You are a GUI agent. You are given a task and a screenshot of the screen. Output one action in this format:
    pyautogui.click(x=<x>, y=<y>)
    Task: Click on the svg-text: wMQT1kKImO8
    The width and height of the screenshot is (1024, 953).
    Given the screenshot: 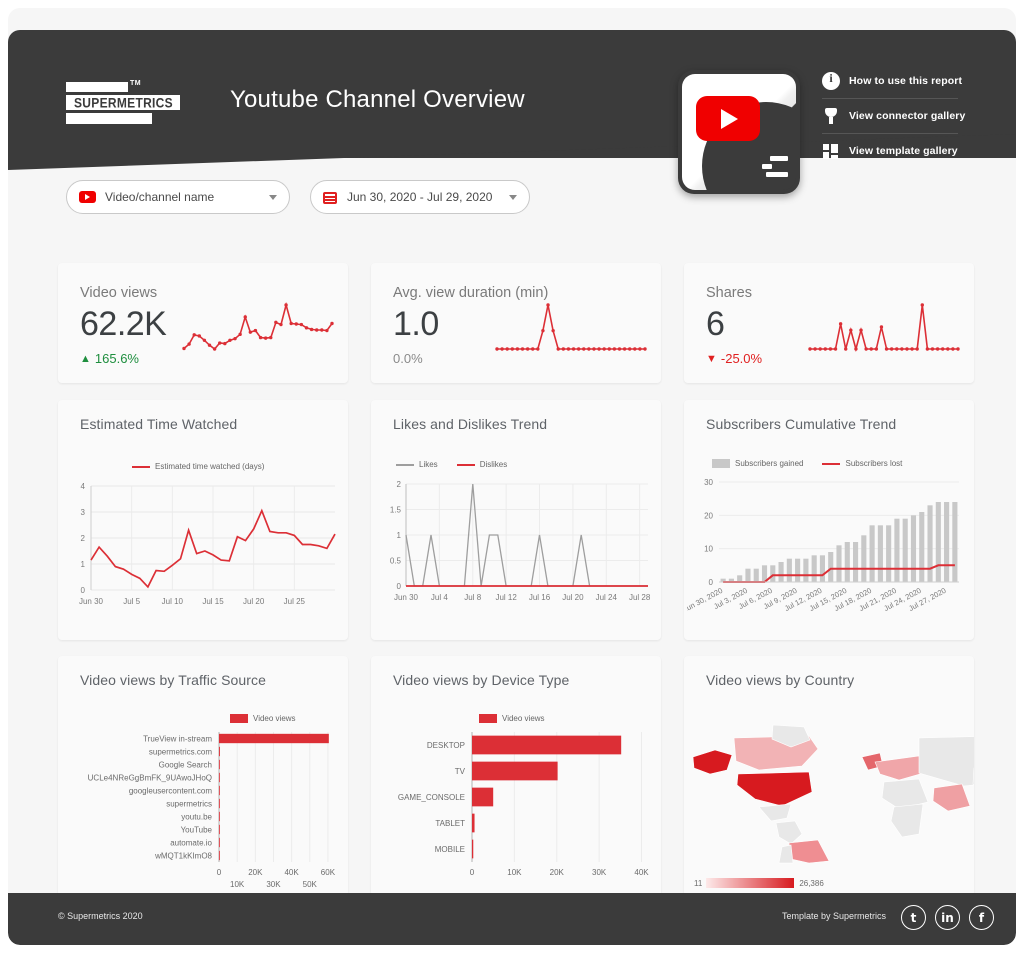 What is the action you would take?
    pyautogui.click(x=183, y=856)
    